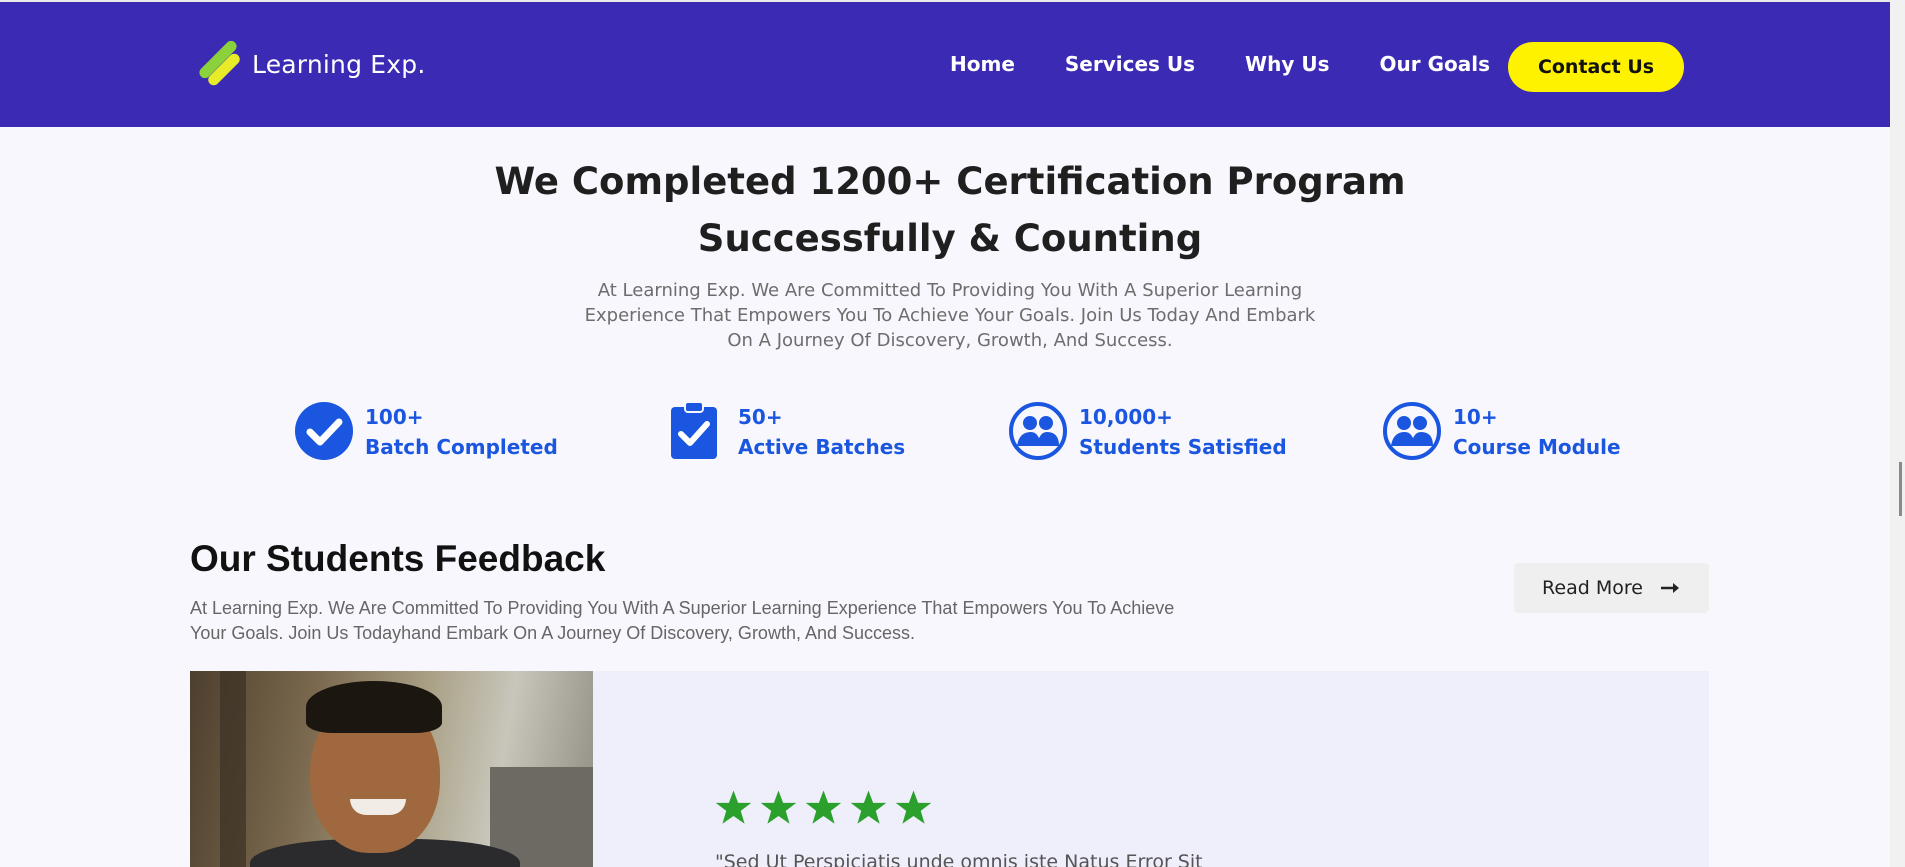 The image size is (1905, 867). What do you see at coordinates (216, 63) in the screenshot?
I see `logo-icon` at bounding box center [216, 63].